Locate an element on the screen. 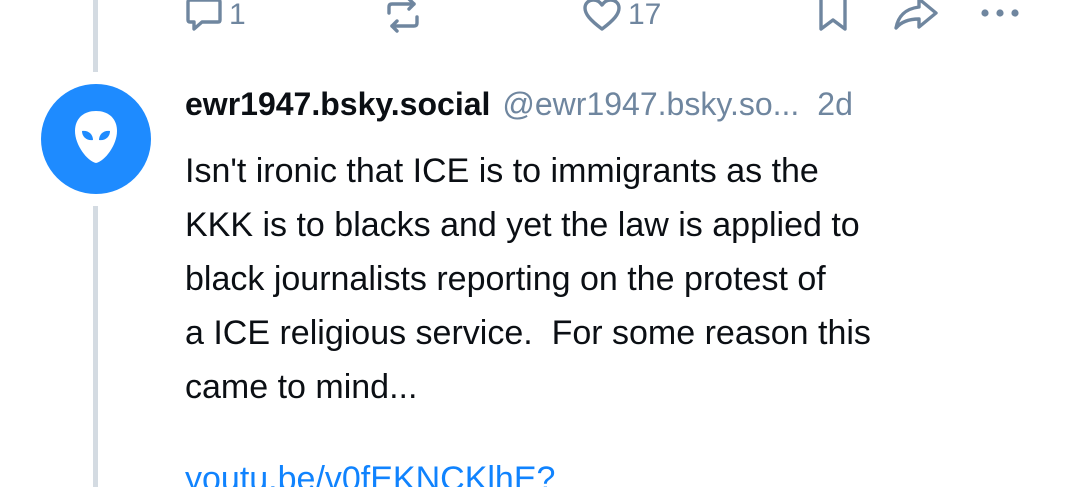 The height and width of the screenshot is (487, 1080). previous-post-action-bar: 1 17 is located at coordinates (540, 20).